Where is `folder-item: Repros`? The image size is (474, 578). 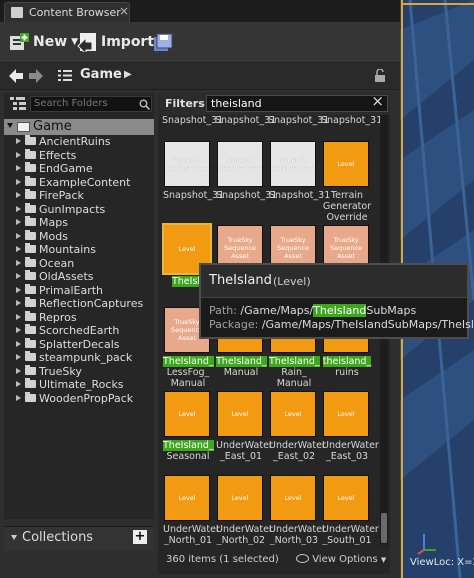 folder-item: Repros is located at coordinates (79, 317).